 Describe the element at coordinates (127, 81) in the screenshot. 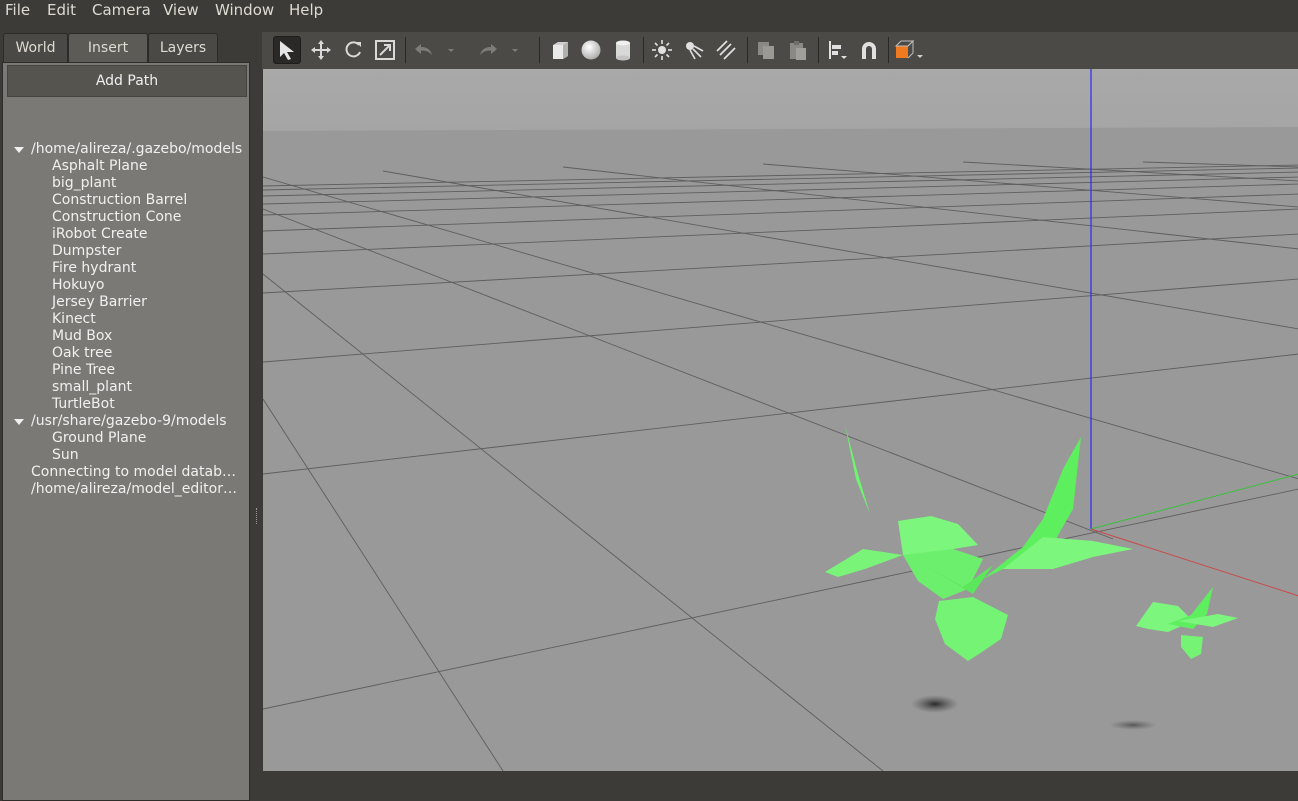

I see `add-path-button: Add Path` at that location.